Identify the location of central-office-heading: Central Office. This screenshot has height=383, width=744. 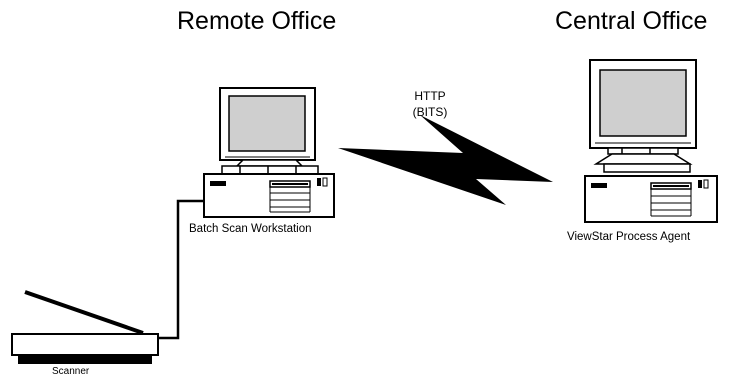
(631, 21).